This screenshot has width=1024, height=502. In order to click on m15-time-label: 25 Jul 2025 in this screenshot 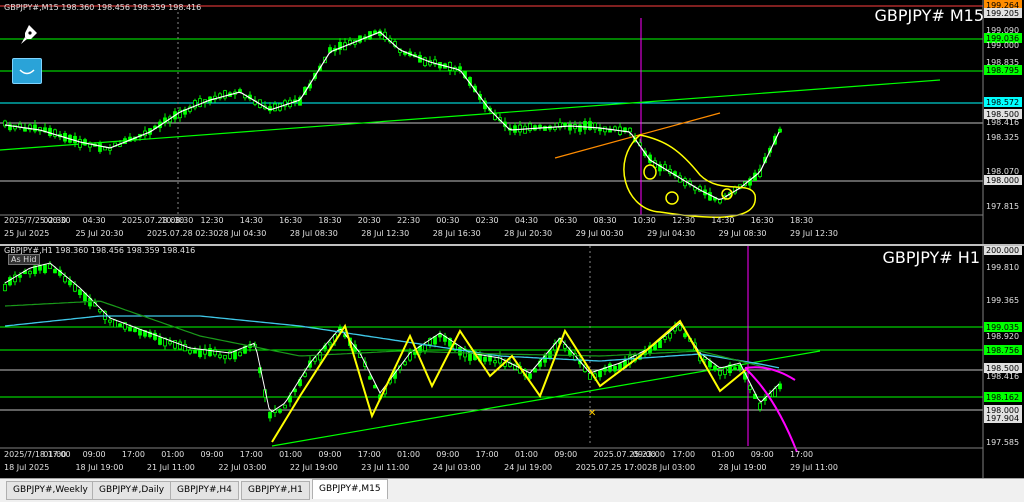, I will do `click(26, 233)`.